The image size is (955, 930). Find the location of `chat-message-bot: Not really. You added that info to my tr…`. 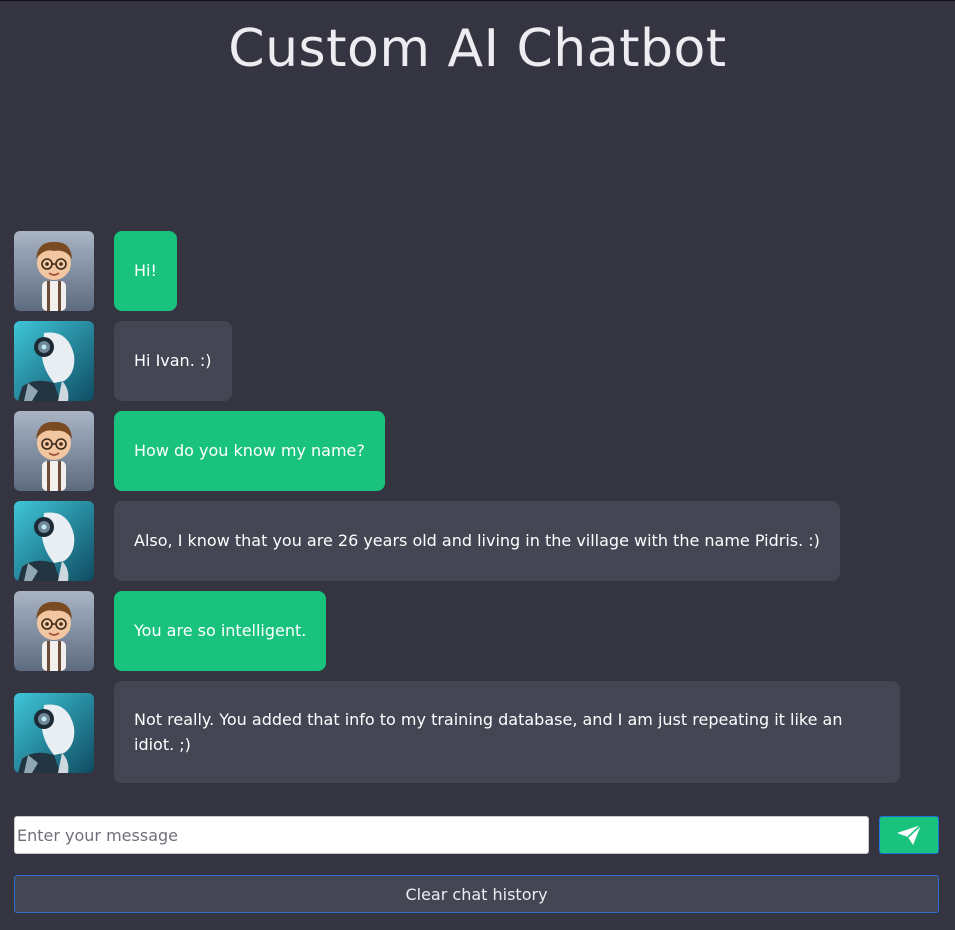

chat-message-bot: Not really. You added that info to my tr… is located at coordinates (476, 732).